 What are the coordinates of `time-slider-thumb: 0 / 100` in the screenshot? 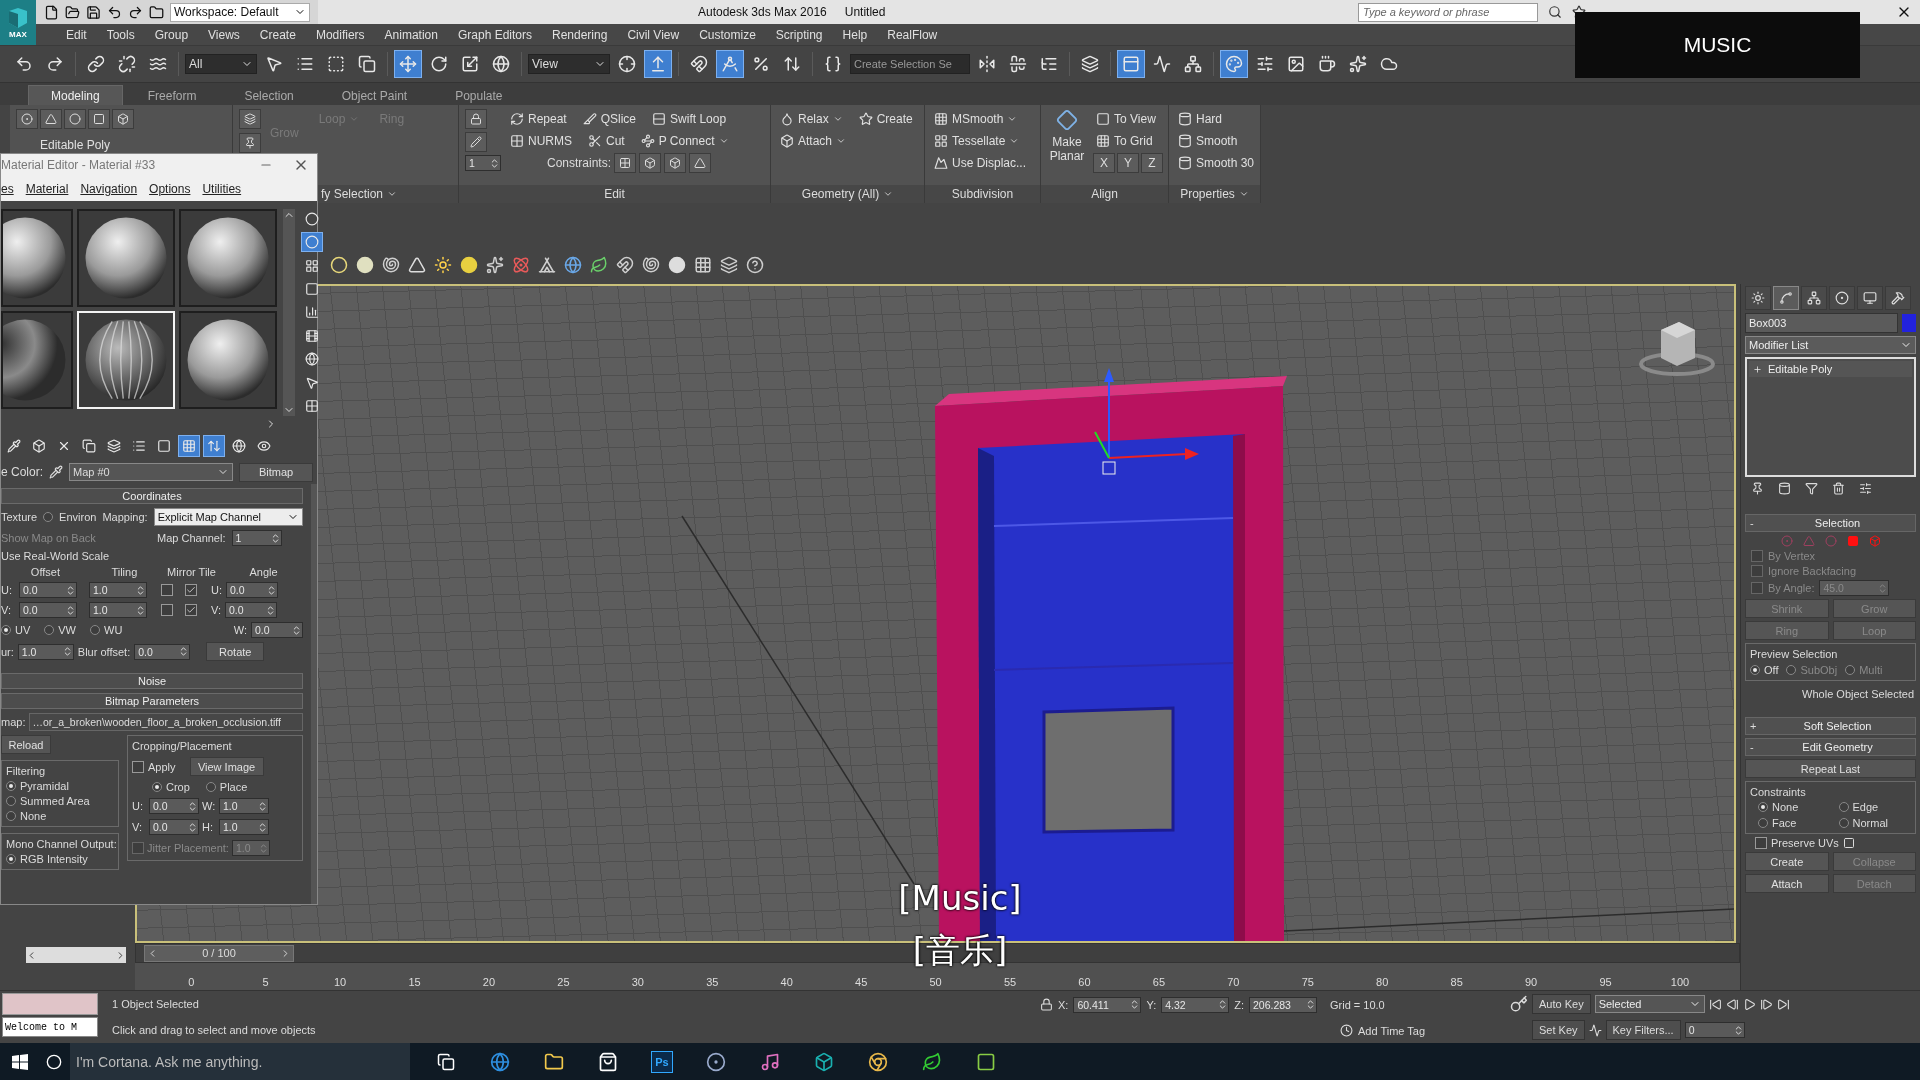 It's located at (219, 953).